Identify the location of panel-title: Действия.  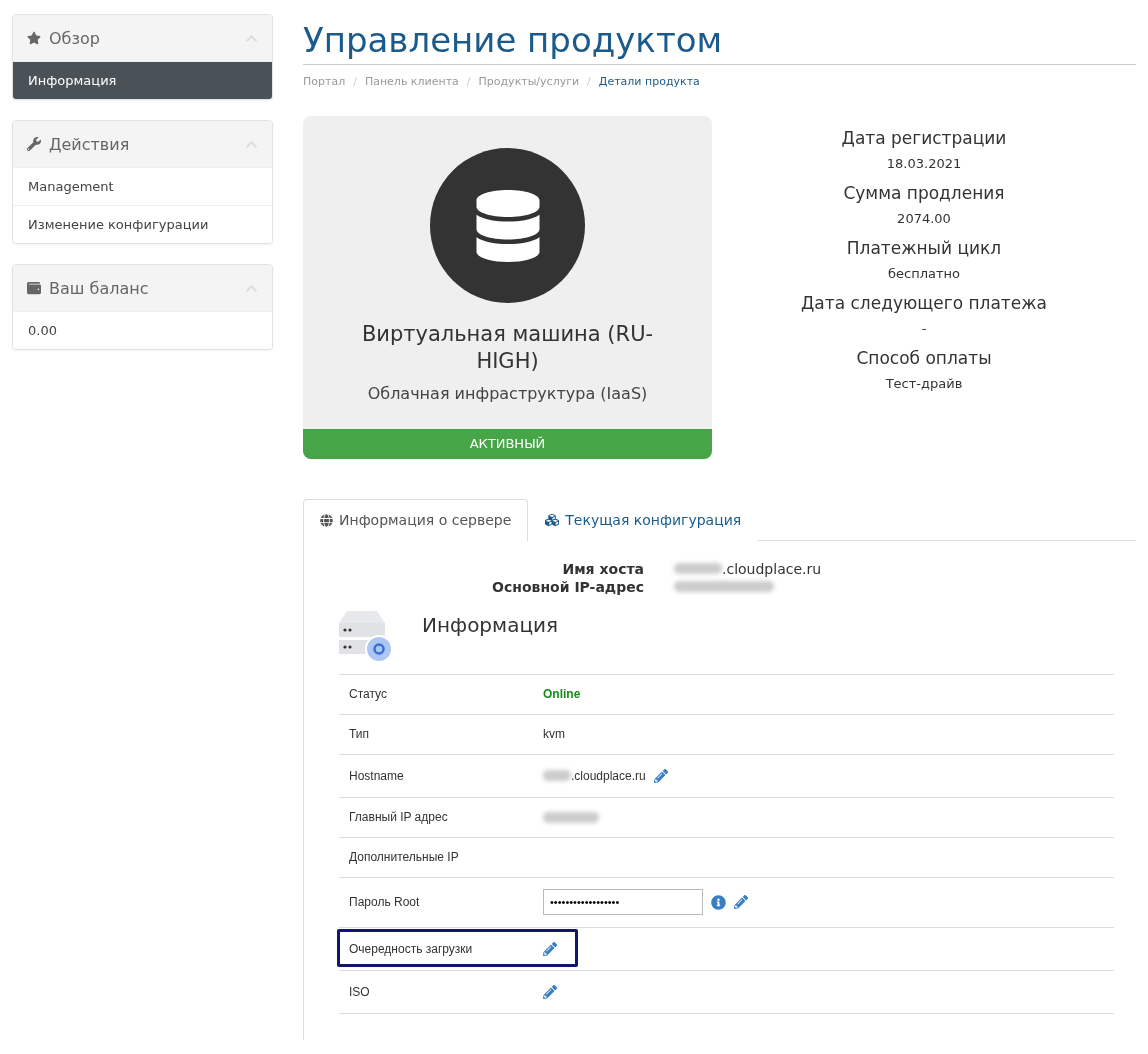
(90, 144).